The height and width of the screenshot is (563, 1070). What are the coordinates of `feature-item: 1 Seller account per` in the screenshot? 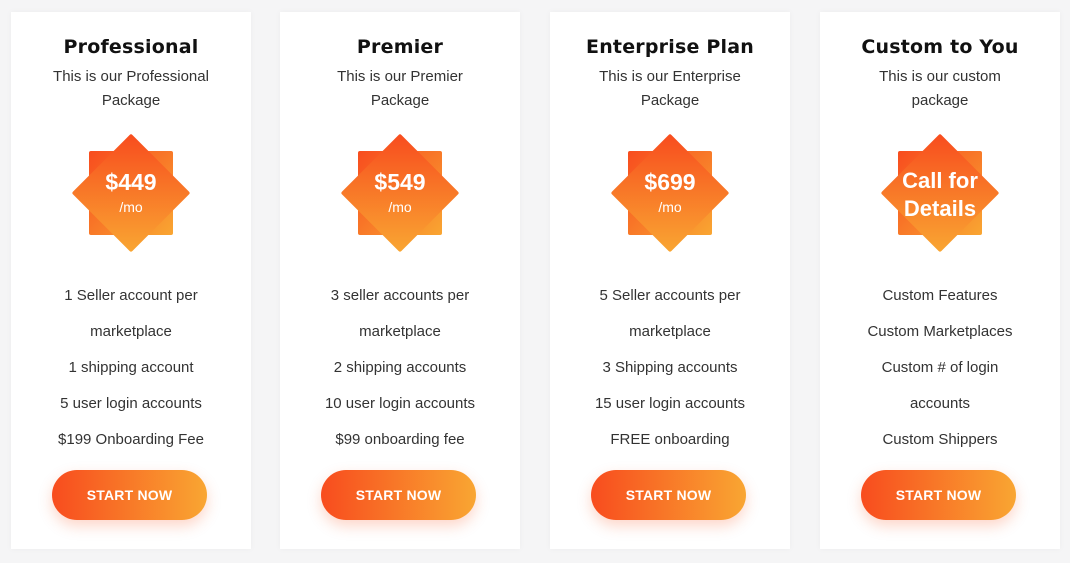 It's located at (131, 295).